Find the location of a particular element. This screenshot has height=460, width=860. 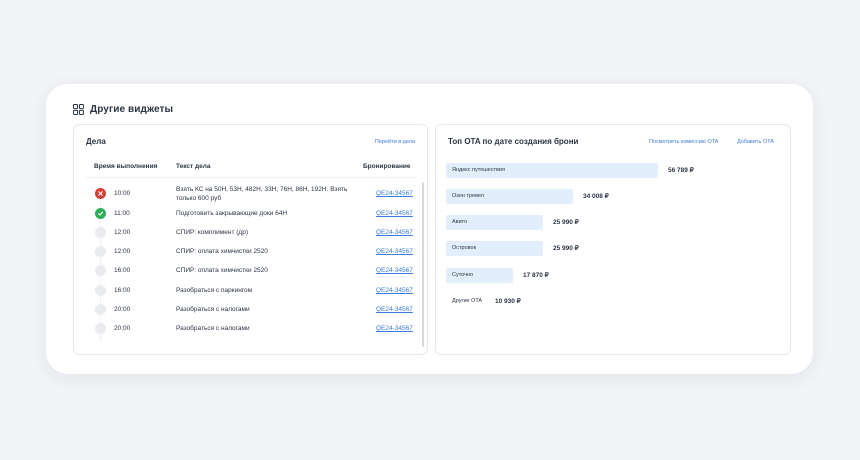

go-to-tasks-link: Перейти в дела is located at coordinates (395, 142).